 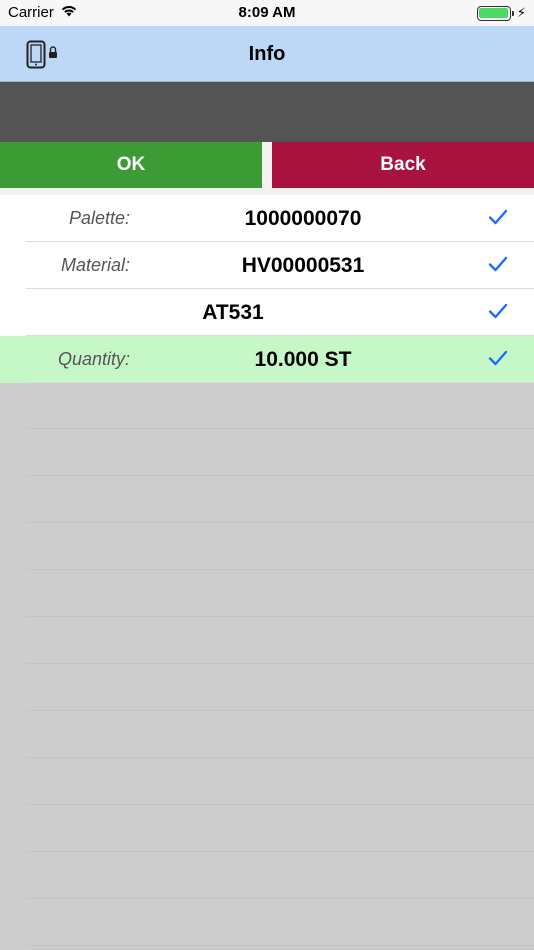 I want to click on status-right: ⚡, so click(x=501, y=13).